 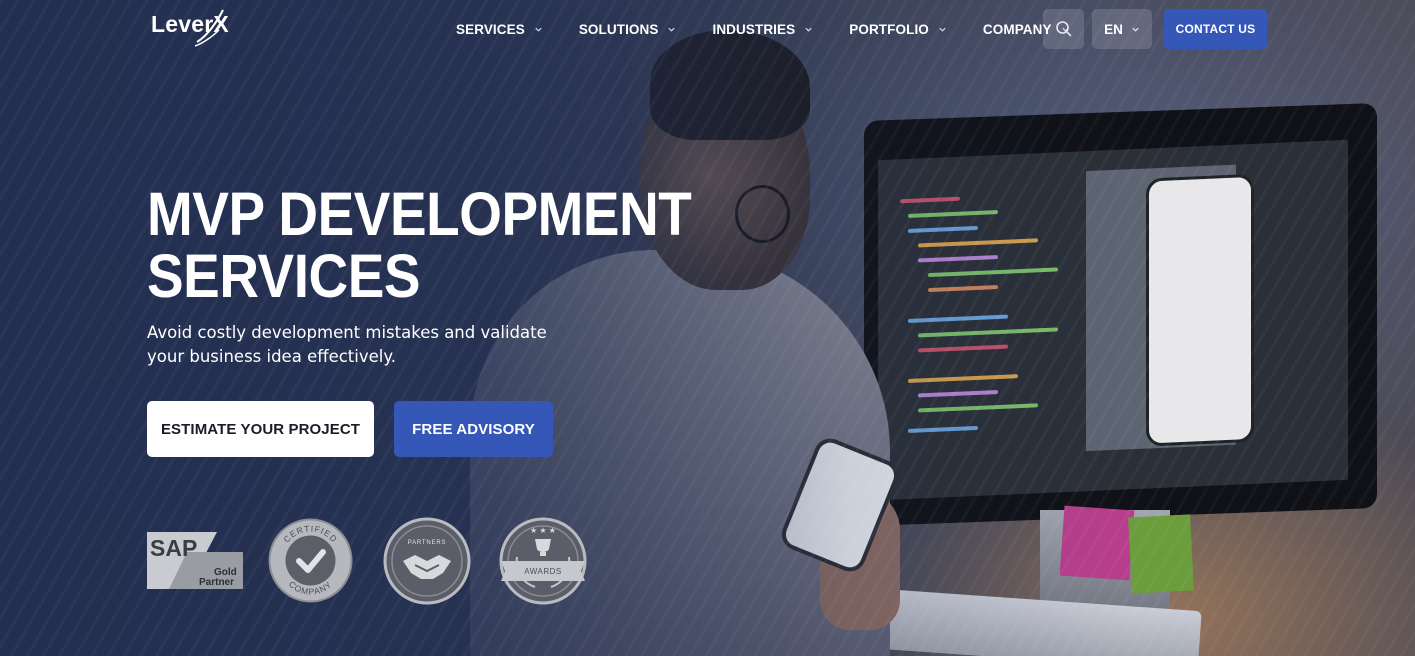 What do you see at coordinates (543, 561) in the screenshot?
I see `awards-badge: ★ ★ ★ AWARDS` at bounding box center [543, 561].